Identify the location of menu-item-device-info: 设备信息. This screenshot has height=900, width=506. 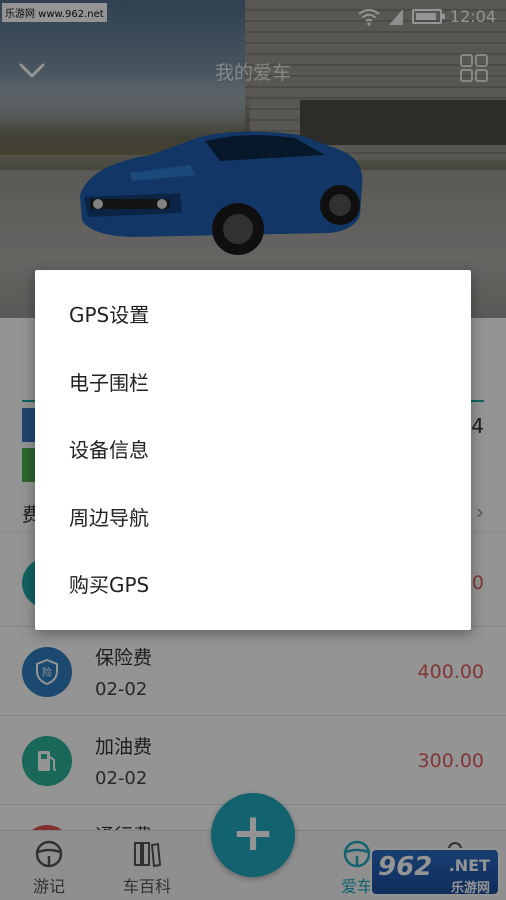
(253, 451).